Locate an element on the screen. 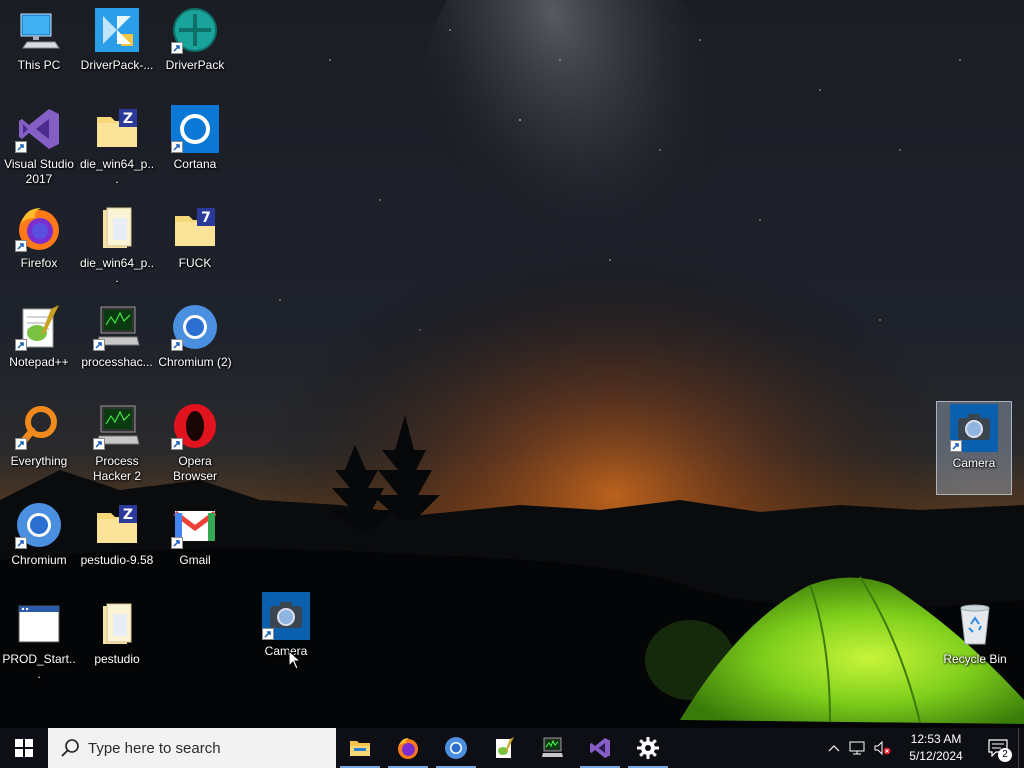 The width and height of the screenshot is (1024, 768). taskbar-search-box: Type here to search is located at coordinates (192, 748).